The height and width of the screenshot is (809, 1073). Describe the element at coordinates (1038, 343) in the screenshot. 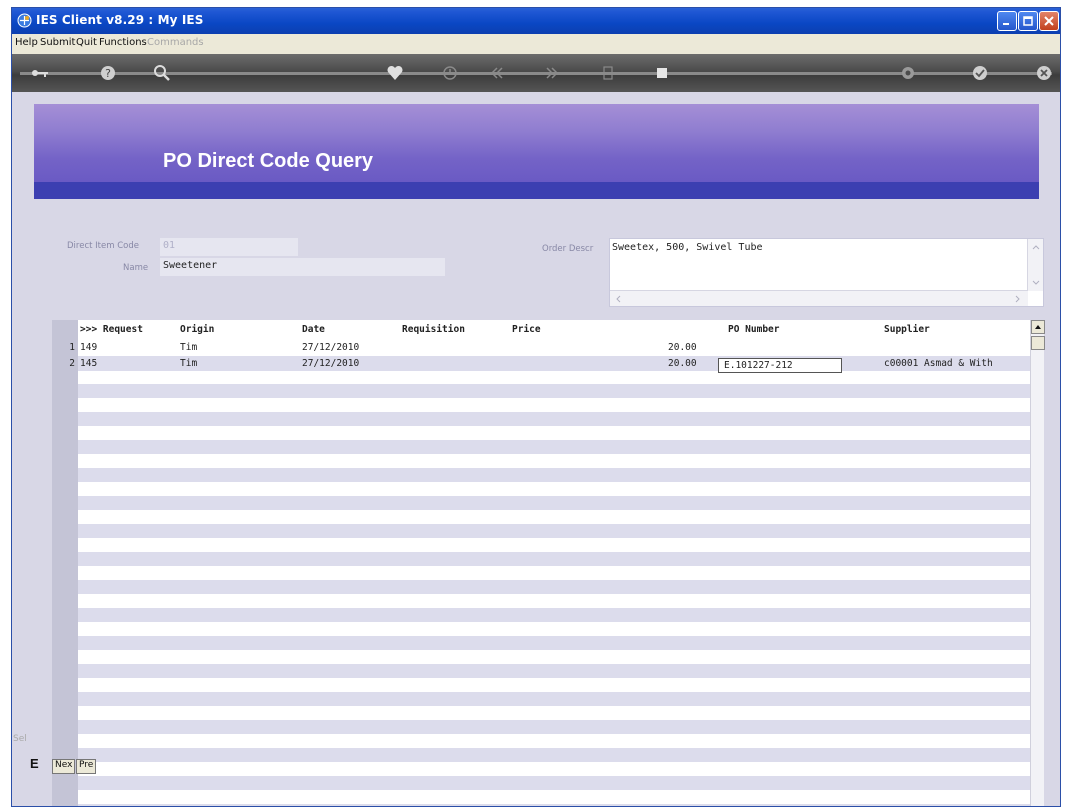

I see `scroll-thumb` at that location.